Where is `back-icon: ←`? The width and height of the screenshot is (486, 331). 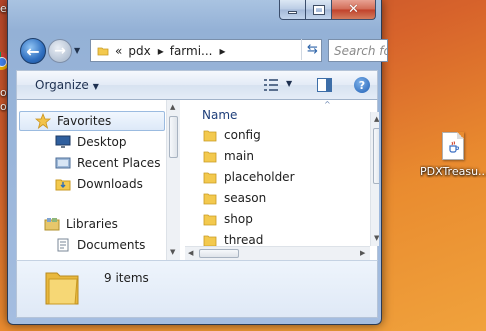
back-icon: ← is located at coordinates (33, 51).